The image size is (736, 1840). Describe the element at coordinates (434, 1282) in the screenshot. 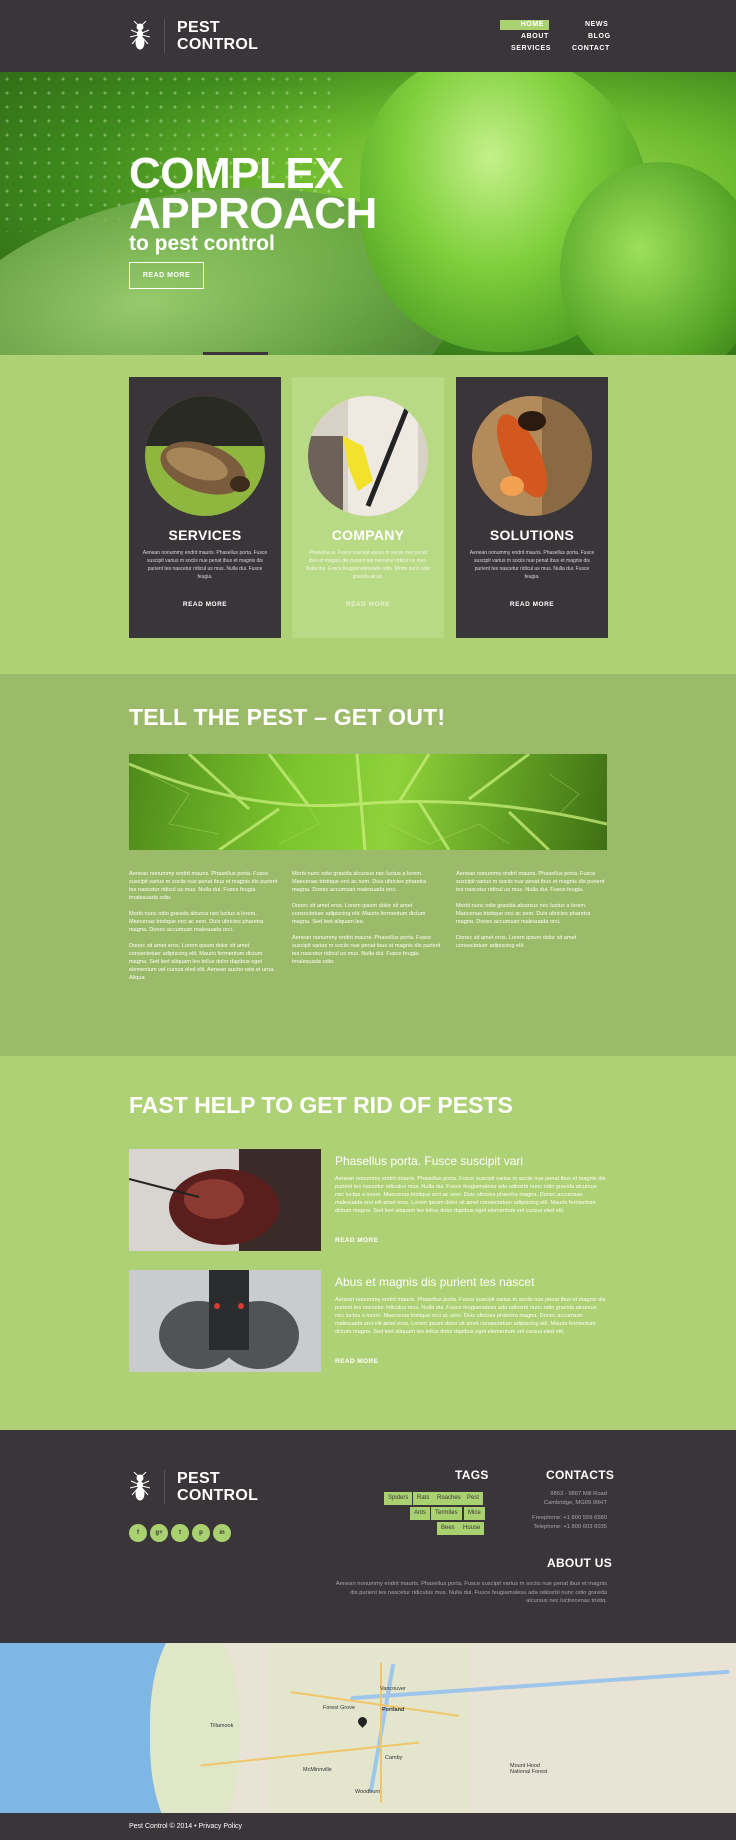

I see `article-title: Abus et magnis dis purient tes nascet` at that location.